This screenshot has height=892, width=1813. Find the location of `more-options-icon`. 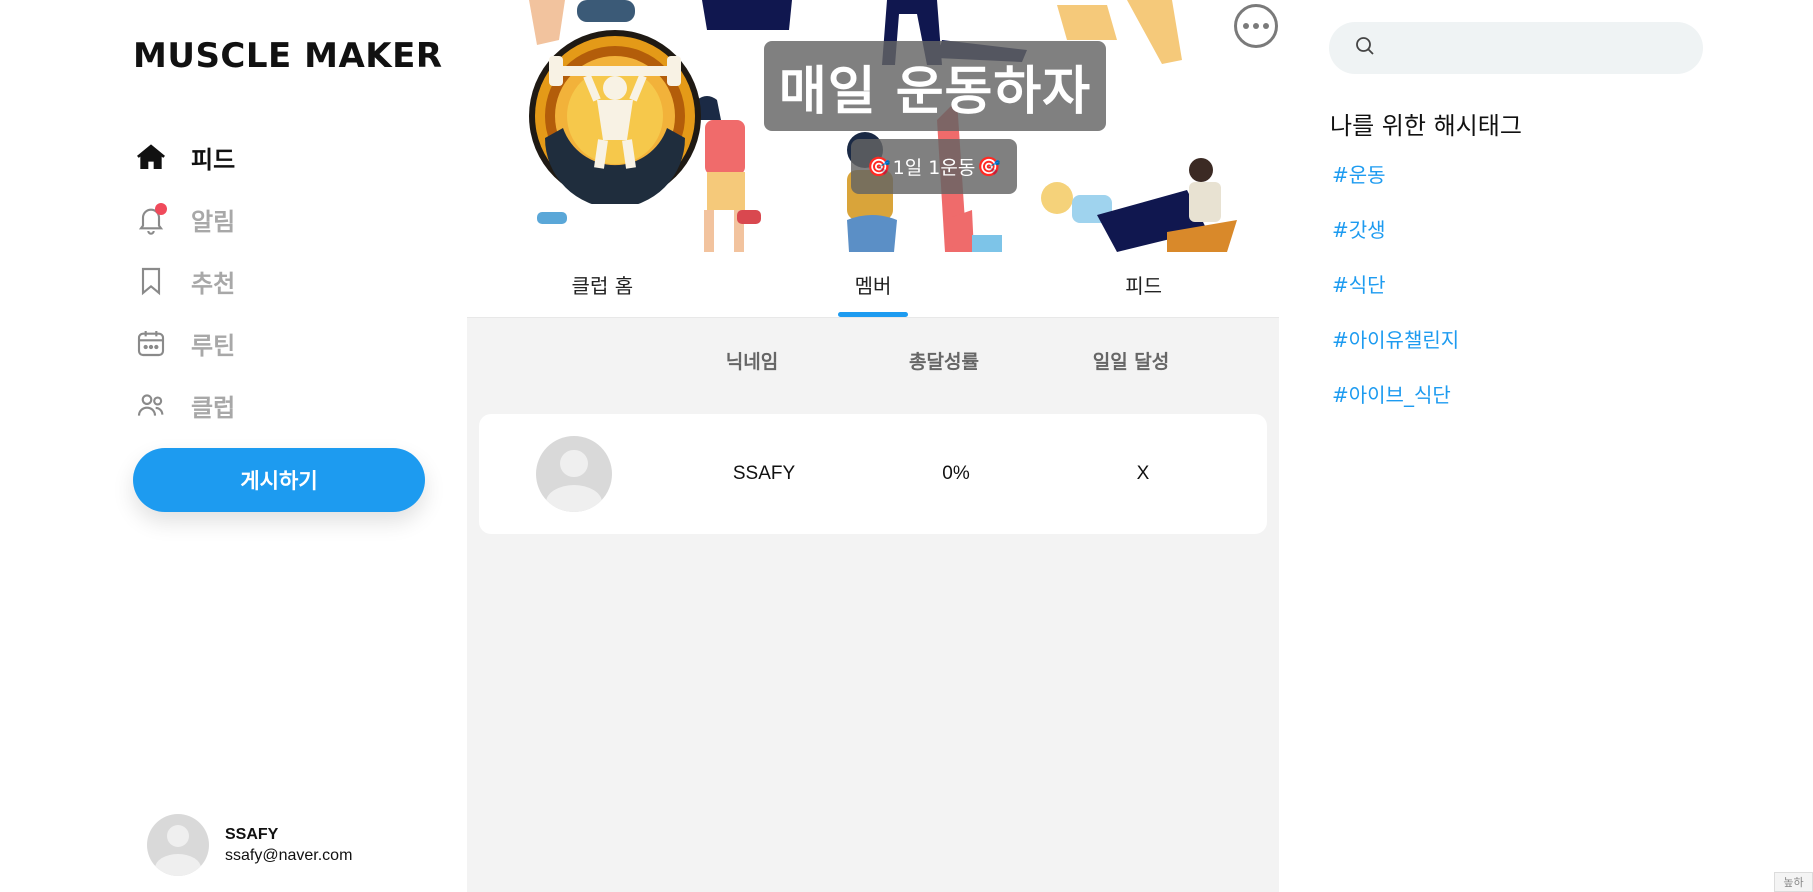

more-options-icon is located at coordinates (1246, 26).